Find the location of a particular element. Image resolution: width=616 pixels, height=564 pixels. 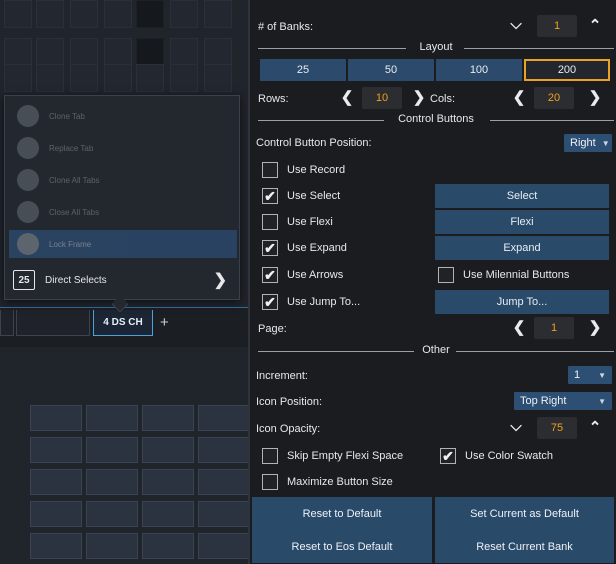

reset-current-bank-button: Reset Current Bank is located at coordinates (524, 546).